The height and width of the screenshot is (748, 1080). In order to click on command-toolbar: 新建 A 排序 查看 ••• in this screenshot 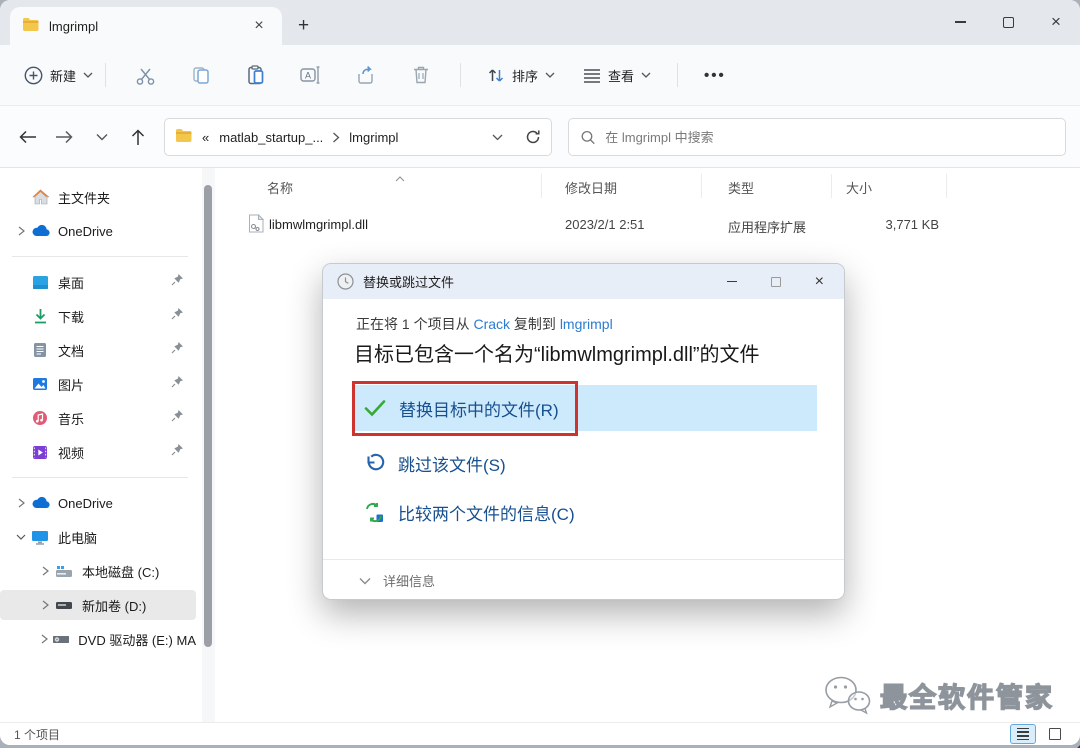, I will do `click(540, 75)`.